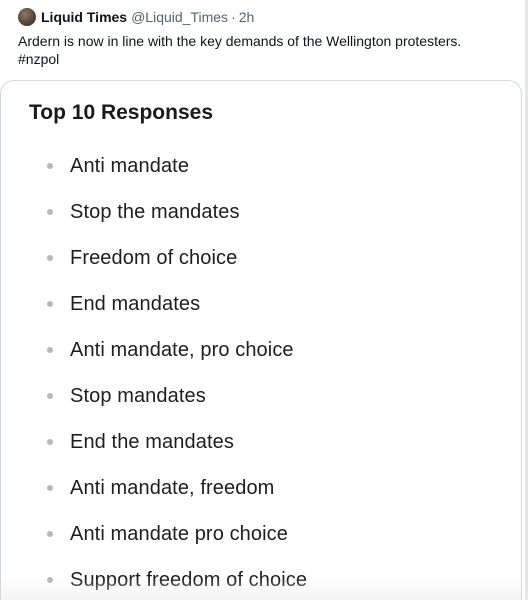  I want to click on response-label: End the mandates, so click(152, 441).